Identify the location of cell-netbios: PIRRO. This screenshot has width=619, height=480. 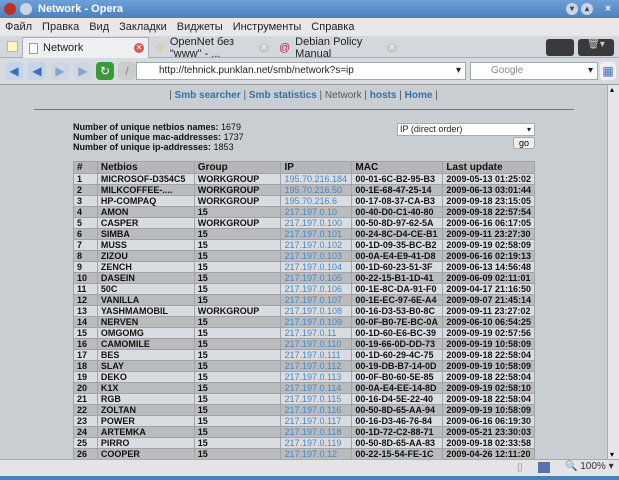
(145, 443).